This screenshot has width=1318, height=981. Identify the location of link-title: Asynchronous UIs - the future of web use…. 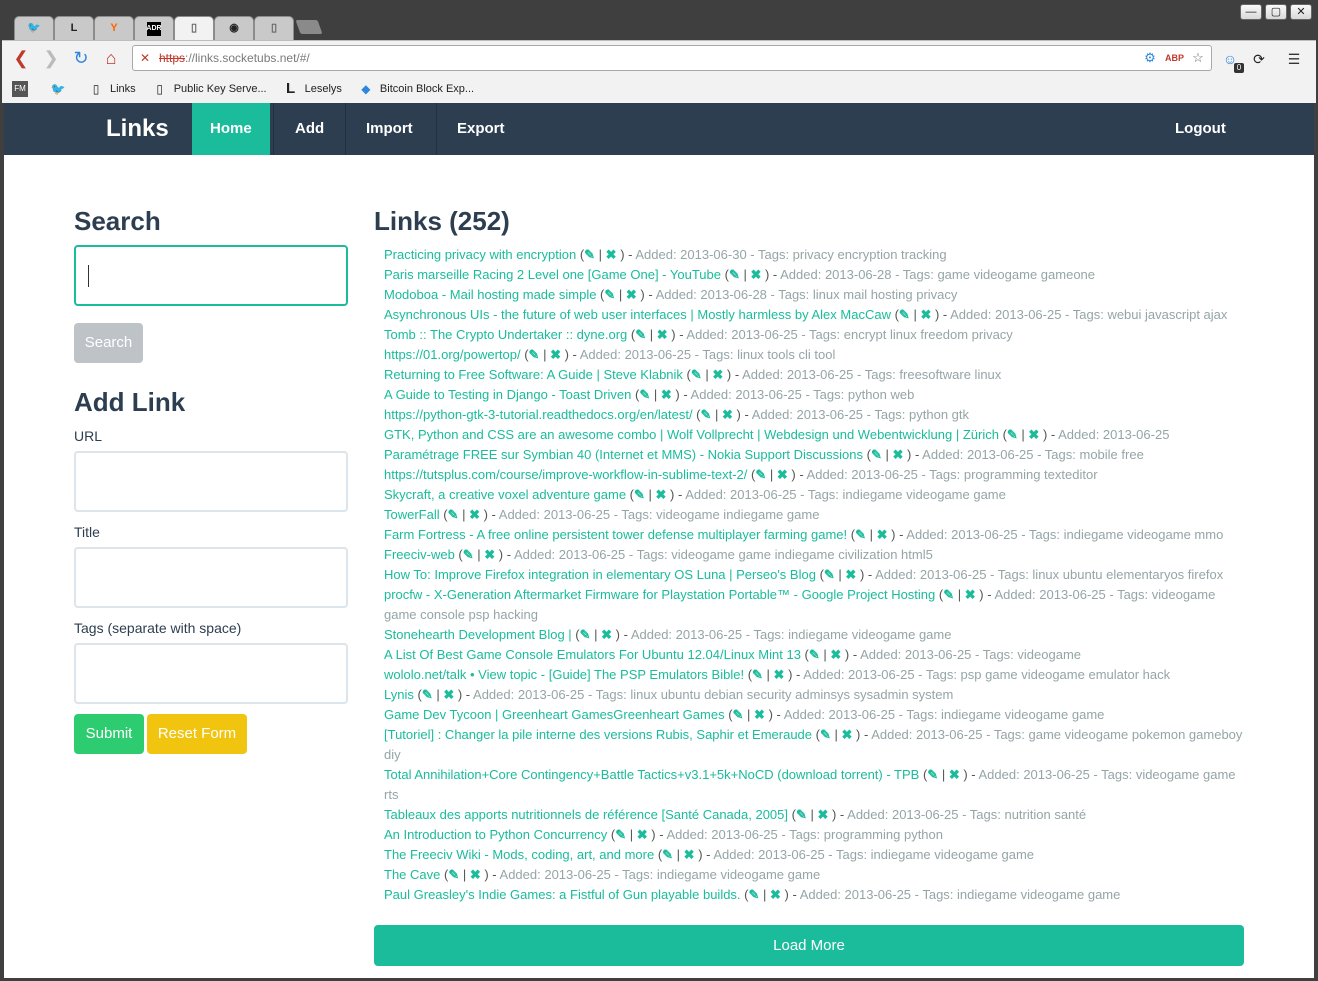
(637, 314).